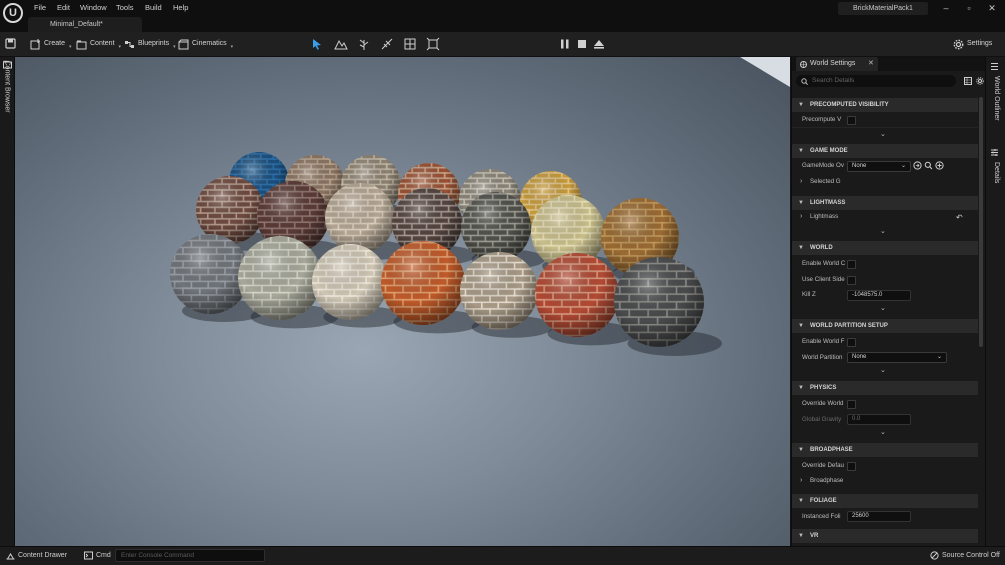 This screenshot has width=1005, height=565. I want to click on gamemode-override-combo: None ⌄, so click(879, 166).